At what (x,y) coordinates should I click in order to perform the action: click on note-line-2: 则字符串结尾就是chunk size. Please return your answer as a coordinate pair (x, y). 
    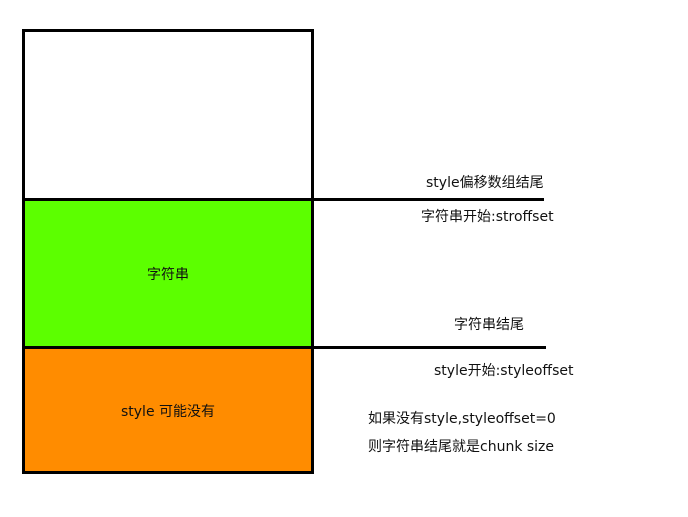
    Looking at the image, I should click on (461, 447).